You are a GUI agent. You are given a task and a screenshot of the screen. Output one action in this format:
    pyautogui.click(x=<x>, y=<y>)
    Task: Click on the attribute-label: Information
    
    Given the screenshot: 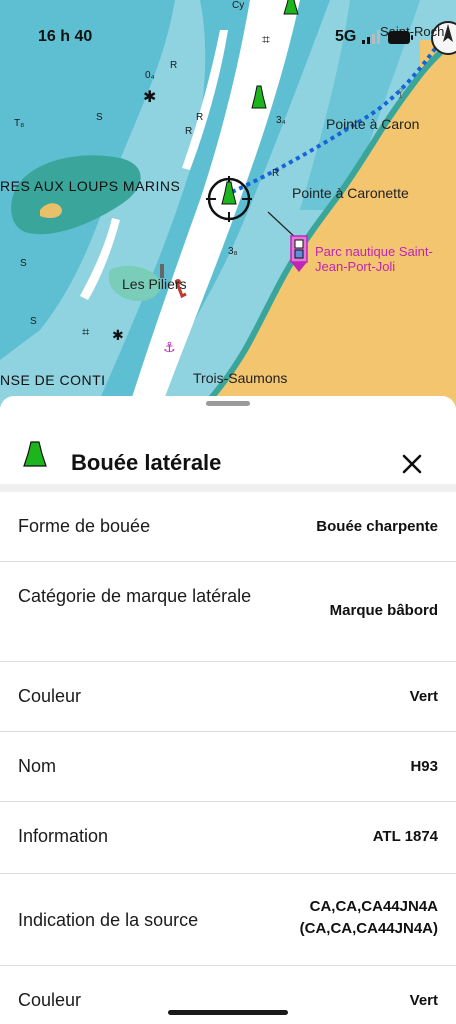 What is the action you would take?
    pyautogui.click(x=63, y=836)
    